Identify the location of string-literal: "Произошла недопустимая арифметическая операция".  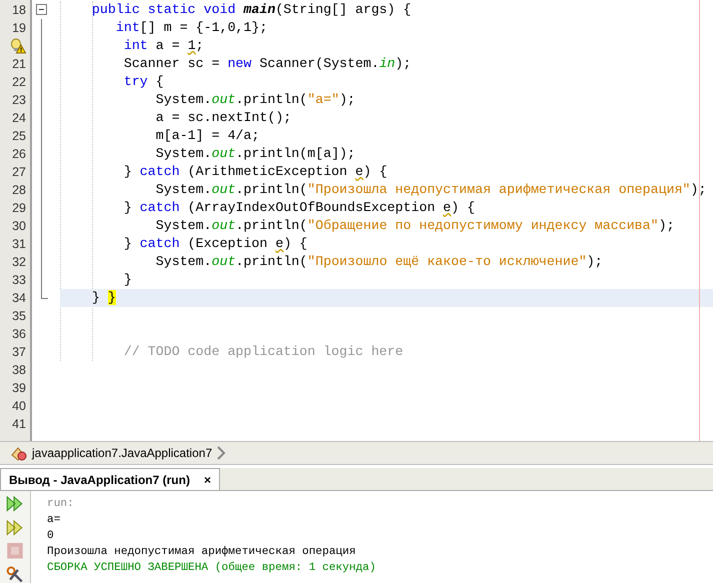
(498, 189).